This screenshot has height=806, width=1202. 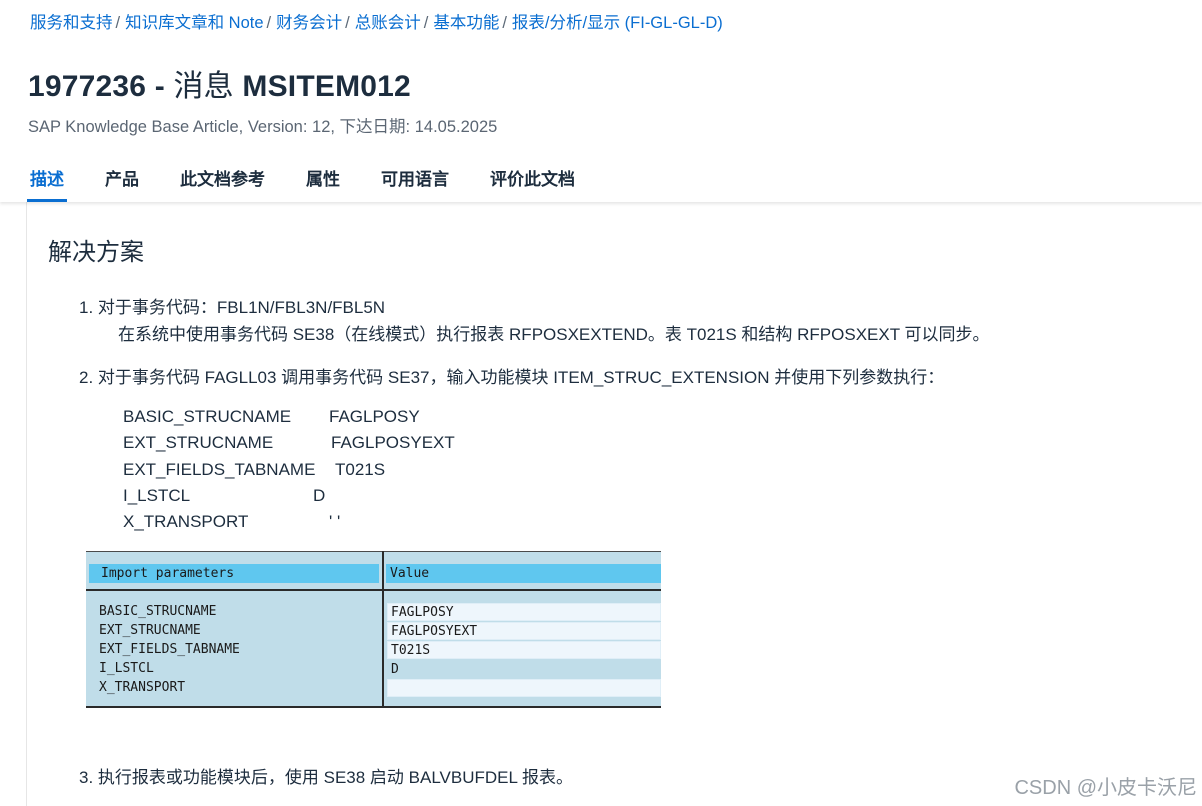 I want to click on note-number: 1977236, so click(x=87, y=86).